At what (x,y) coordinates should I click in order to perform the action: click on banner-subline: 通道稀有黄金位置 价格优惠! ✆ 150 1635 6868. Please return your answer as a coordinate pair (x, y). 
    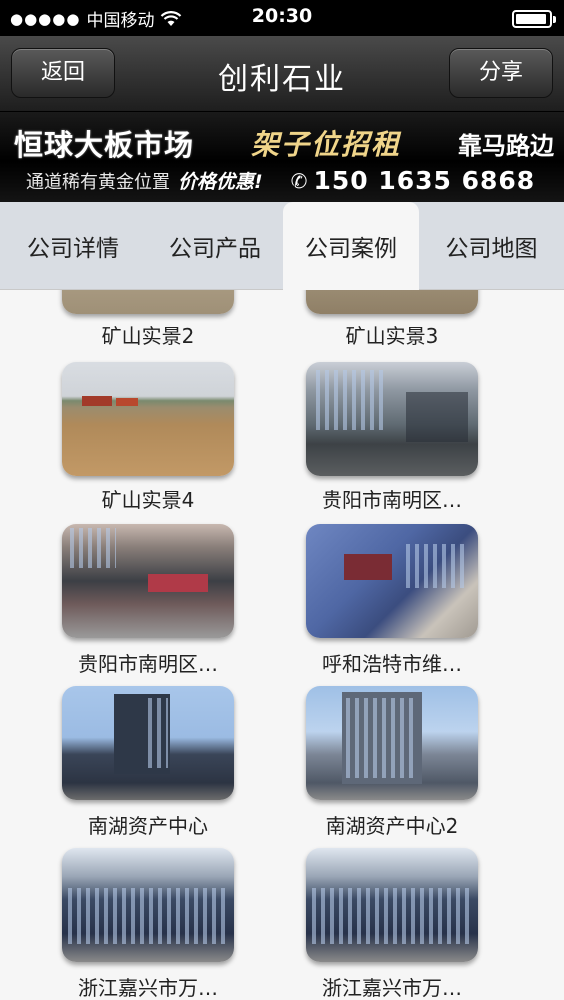
    Looking at the image, I should click on (286, 180).